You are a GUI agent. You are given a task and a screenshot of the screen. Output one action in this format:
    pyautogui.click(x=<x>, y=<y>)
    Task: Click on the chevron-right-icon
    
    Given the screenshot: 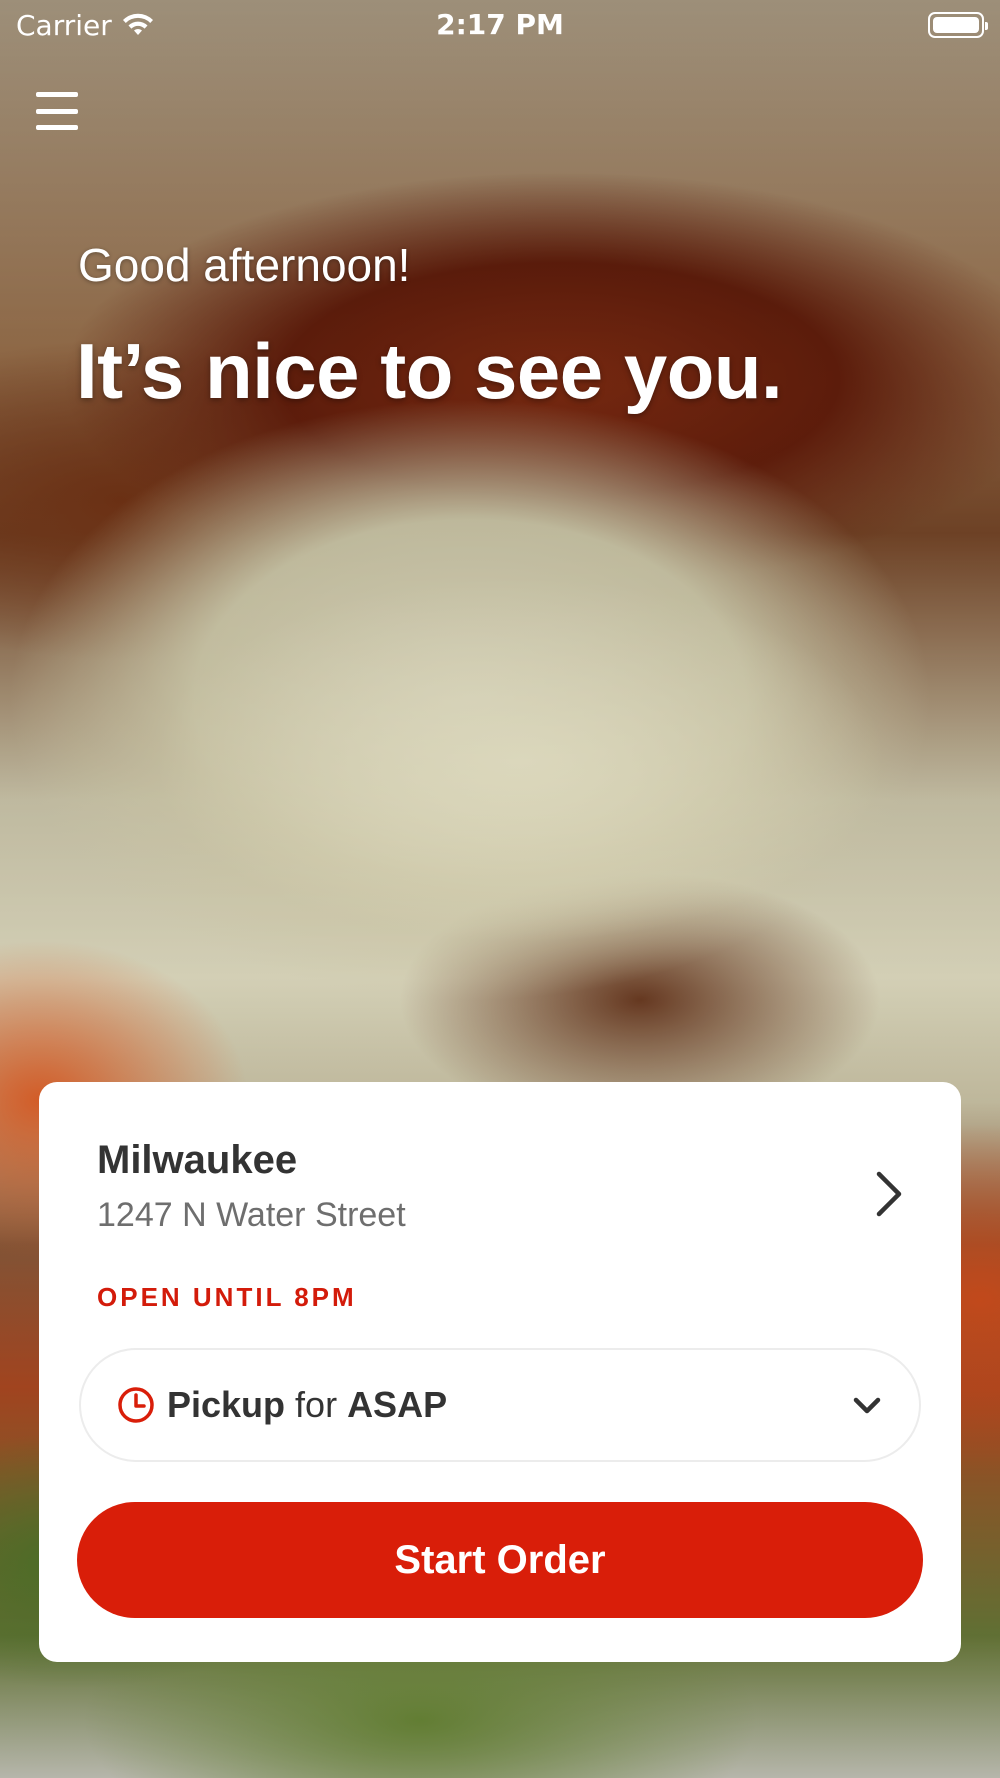 What is the action you would take?
    pyautogui.click(x=889, y=1194)
    